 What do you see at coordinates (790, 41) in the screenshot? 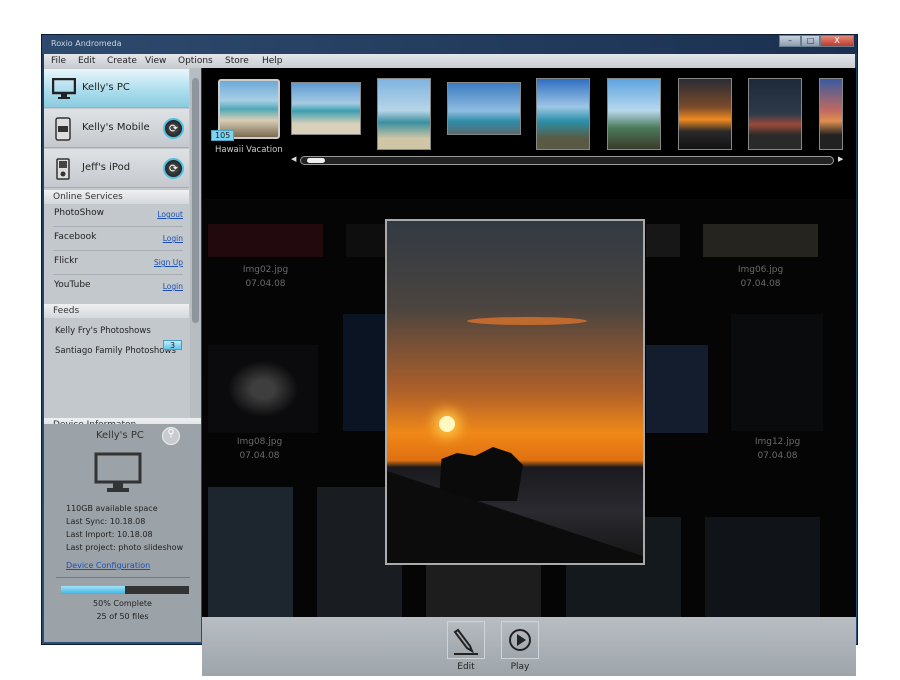
I see `minimize-button: –` at bounding box center [790, 41].